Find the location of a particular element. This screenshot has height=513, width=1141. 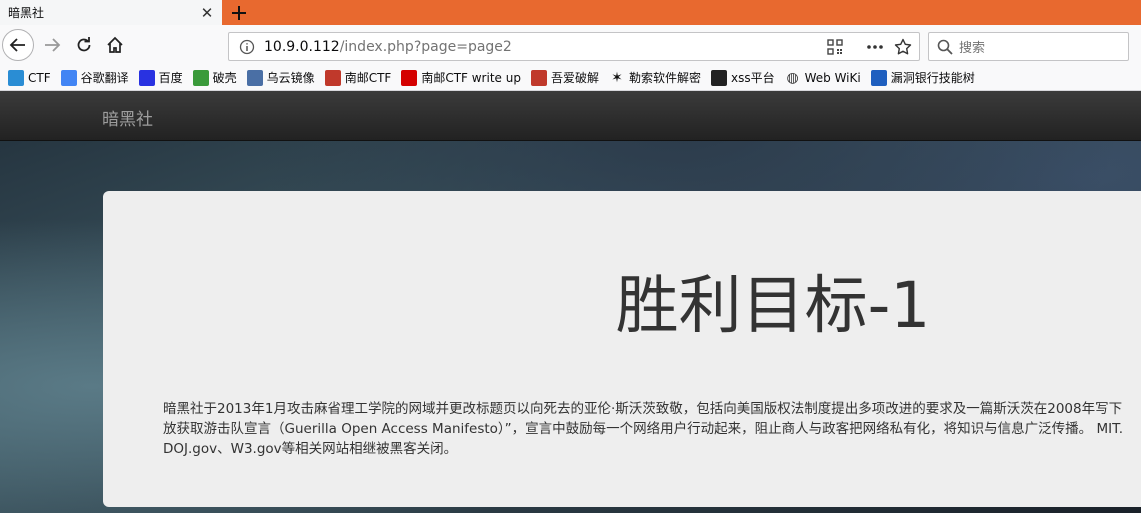

bookmark-item: xss平台 is located at coordinates (742, 77).